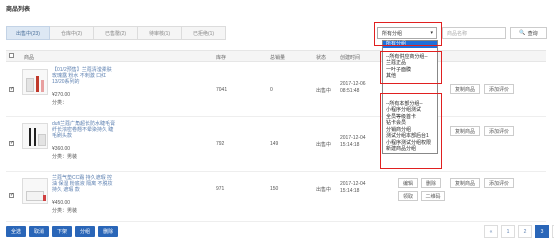 The image size is (554, 243). Describe the element at coordinates (61, 95) in the screenshot. I see `product-price: ¥270.00` at that location.